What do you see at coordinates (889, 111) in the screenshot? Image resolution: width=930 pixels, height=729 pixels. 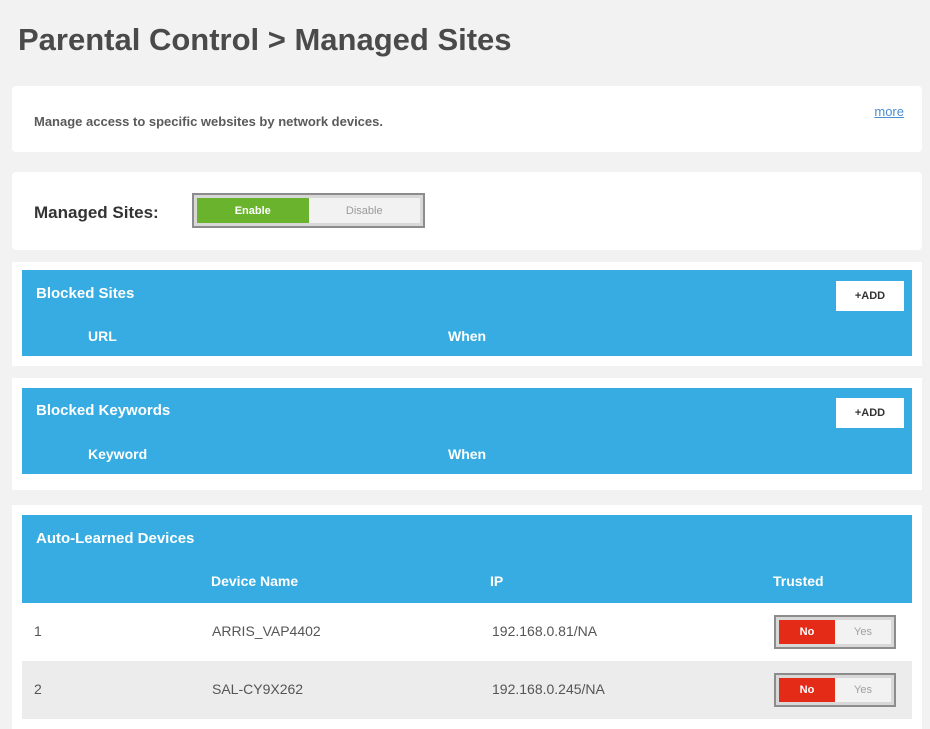 I see `more-link: more` at bounding box center [889, 111].